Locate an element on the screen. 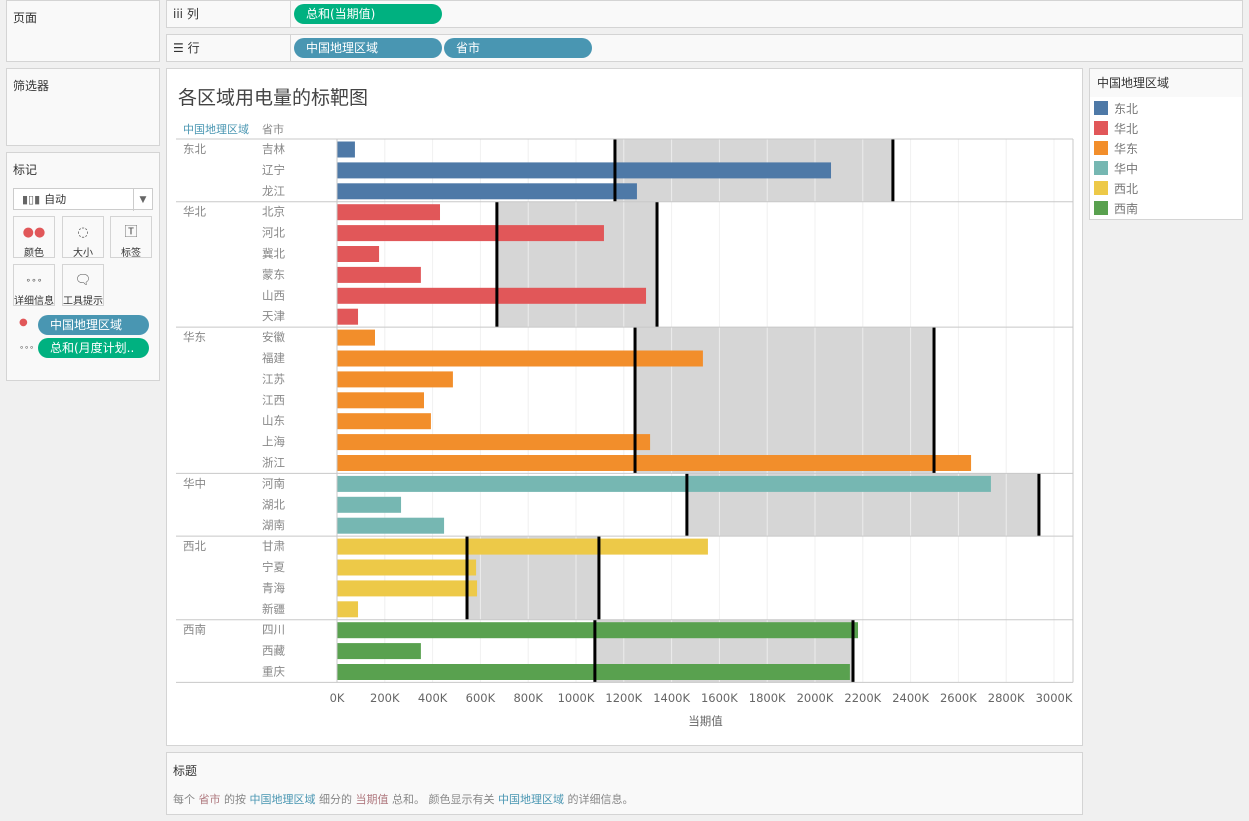  bar-吉林 is located at coordinates (346, 149).